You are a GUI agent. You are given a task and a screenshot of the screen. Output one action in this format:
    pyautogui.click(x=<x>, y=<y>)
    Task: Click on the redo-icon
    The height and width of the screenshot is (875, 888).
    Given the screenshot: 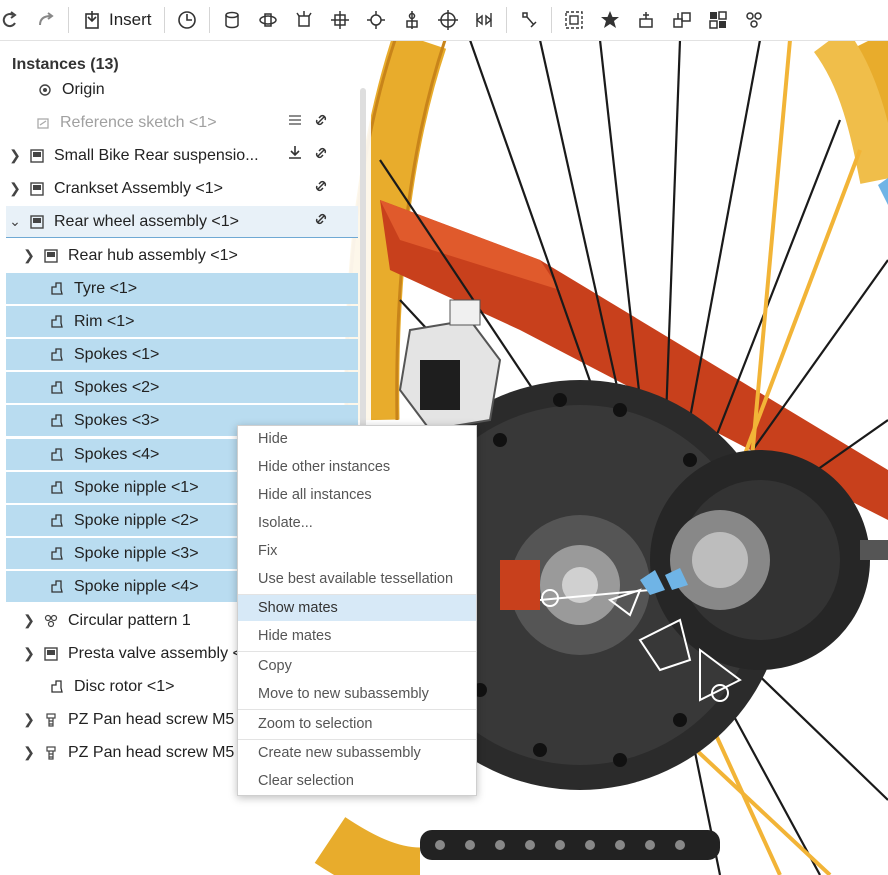 What is the action you would take?
    pyautogui.click(x=46, y=20)
    